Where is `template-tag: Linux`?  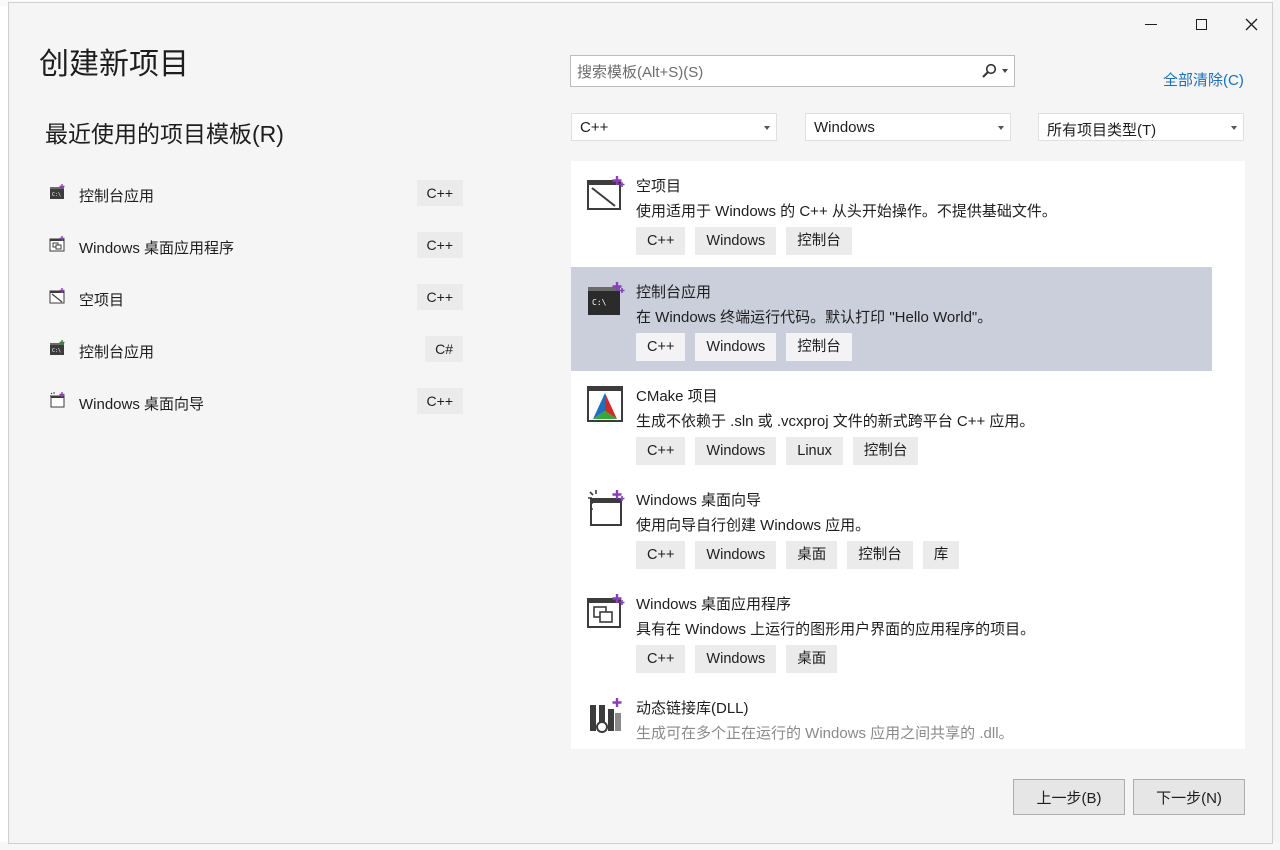
template-tag: Linux is located at coordinates (814, 451).